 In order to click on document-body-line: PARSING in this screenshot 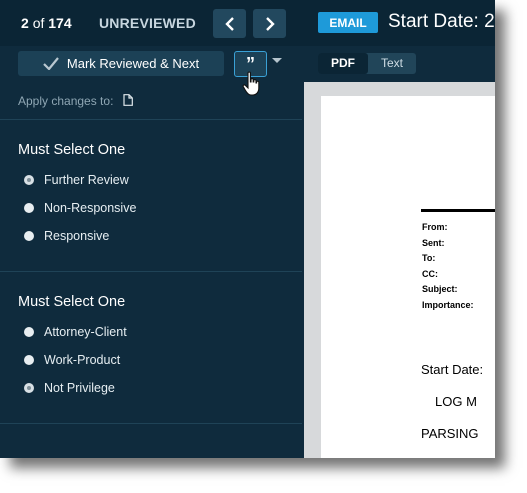, I will do `click(450, 433)`.